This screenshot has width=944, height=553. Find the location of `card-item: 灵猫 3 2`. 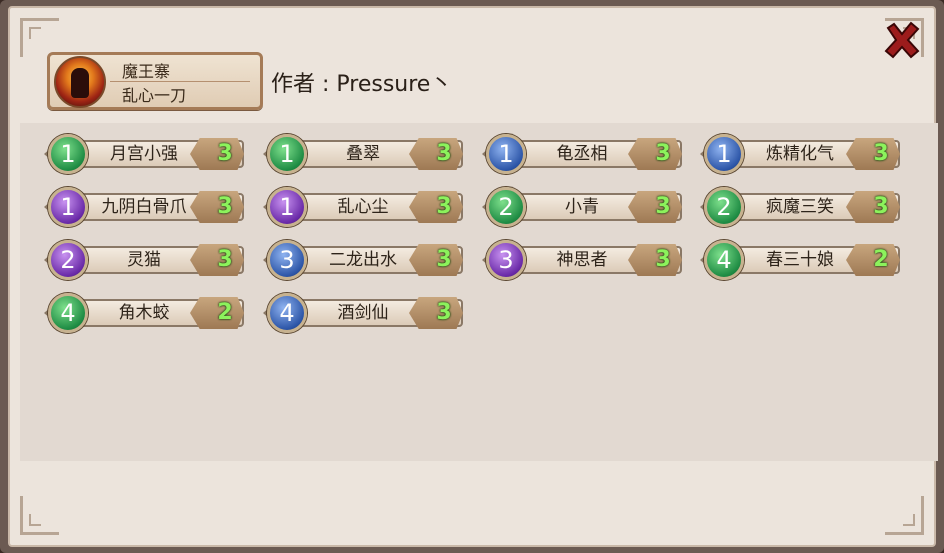

card-item: 灵猫 3 2 is located at coordinates (144, 260).